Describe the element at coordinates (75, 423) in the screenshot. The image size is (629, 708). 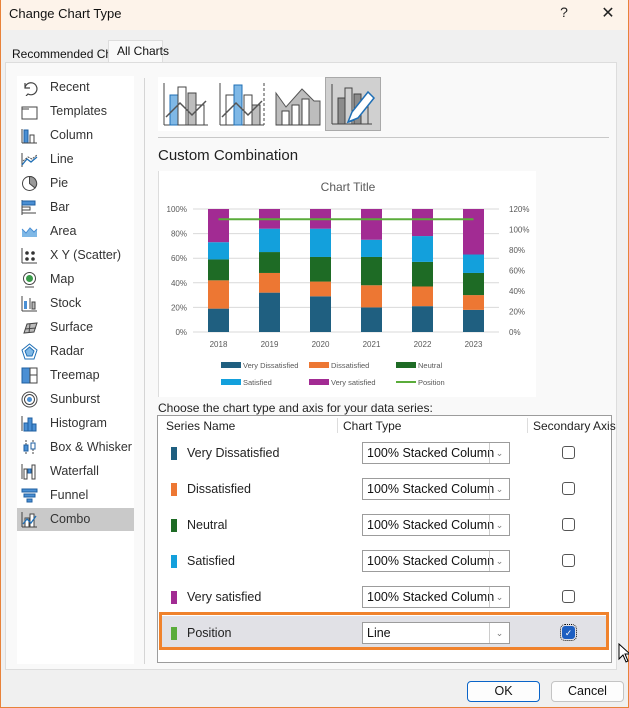
I see `sidebar-item-histogram: Histogram` at that location.